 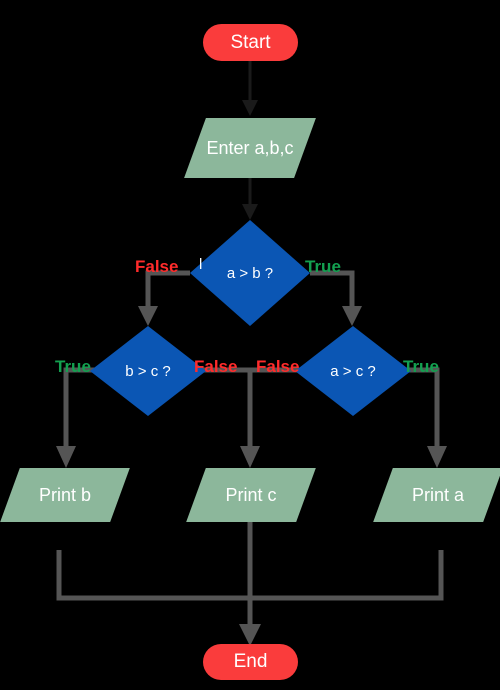 What do you see at coordinates (250, 584) in the screenshot?
I see `edge-prints-to-end` at bounding box center [250, 584].